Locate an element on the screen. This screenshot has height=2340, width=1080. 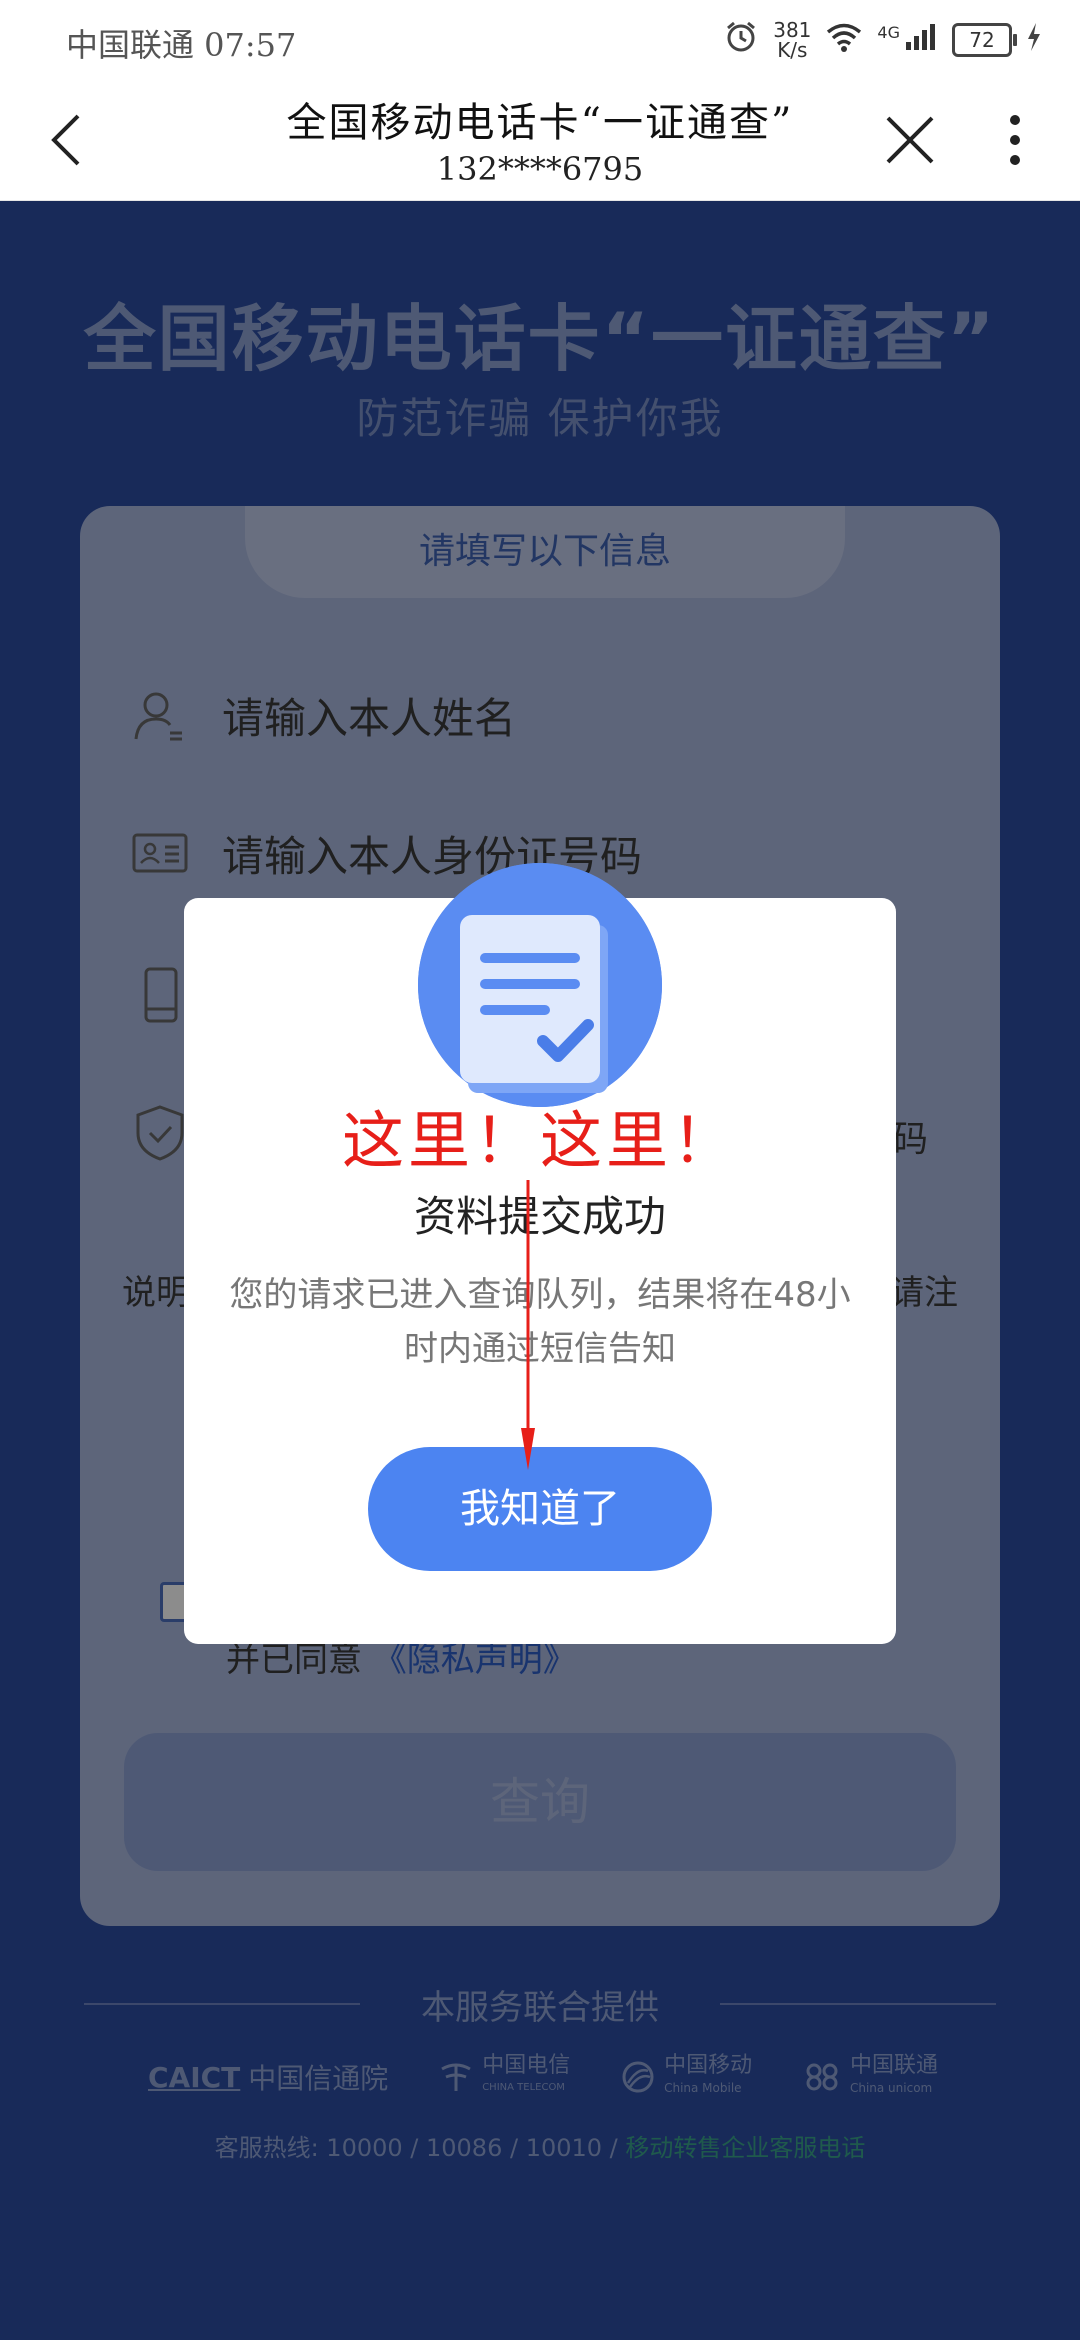
network-type: 4G is located at coordinates (888, 32).